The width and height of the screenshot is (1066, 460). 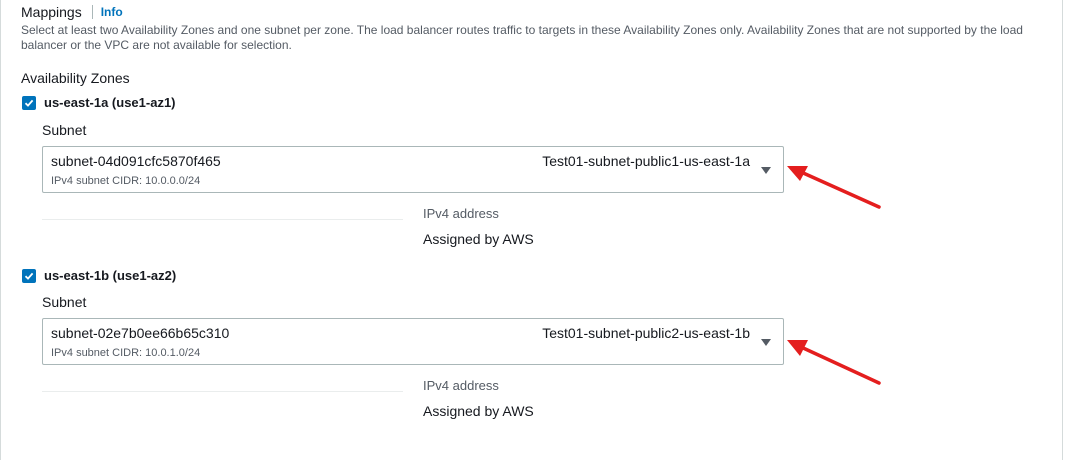 I want to click on az-checkbox-us-east-1b: us-east-1b (use1-az2), so click(x=99, y=275).